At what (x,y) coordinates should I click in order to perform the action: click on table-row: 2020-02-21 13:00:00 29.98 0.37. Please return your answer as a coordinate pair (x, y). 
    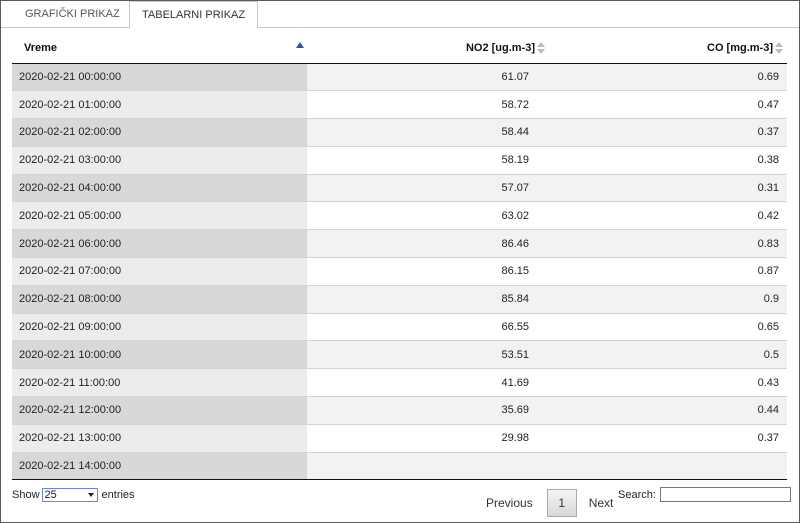
    Looking at the image, I should click on (399, 438).